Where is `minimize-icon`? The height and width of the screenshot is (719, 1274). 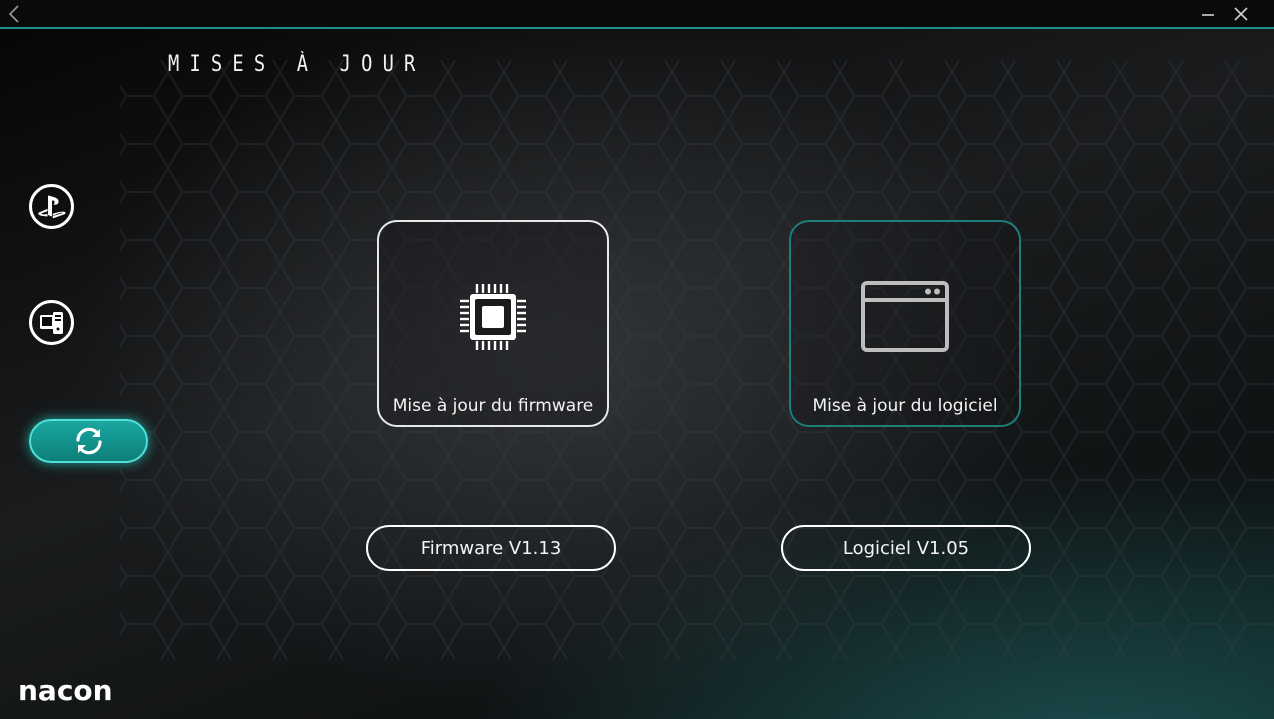 minimize-icon is located at coordinates (1208, 15).